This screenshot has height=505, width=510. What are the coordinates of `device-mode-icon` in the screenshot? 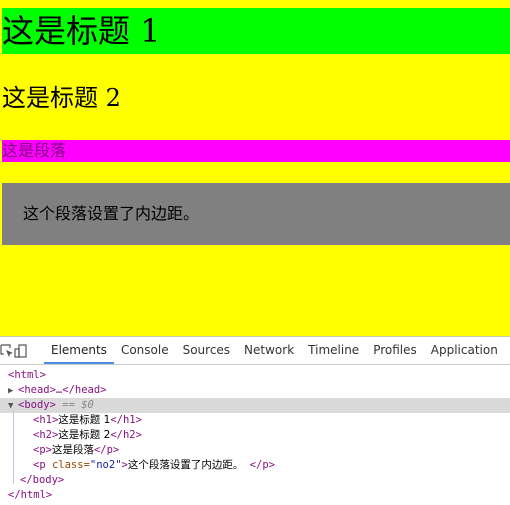 It's located at (21, 350).